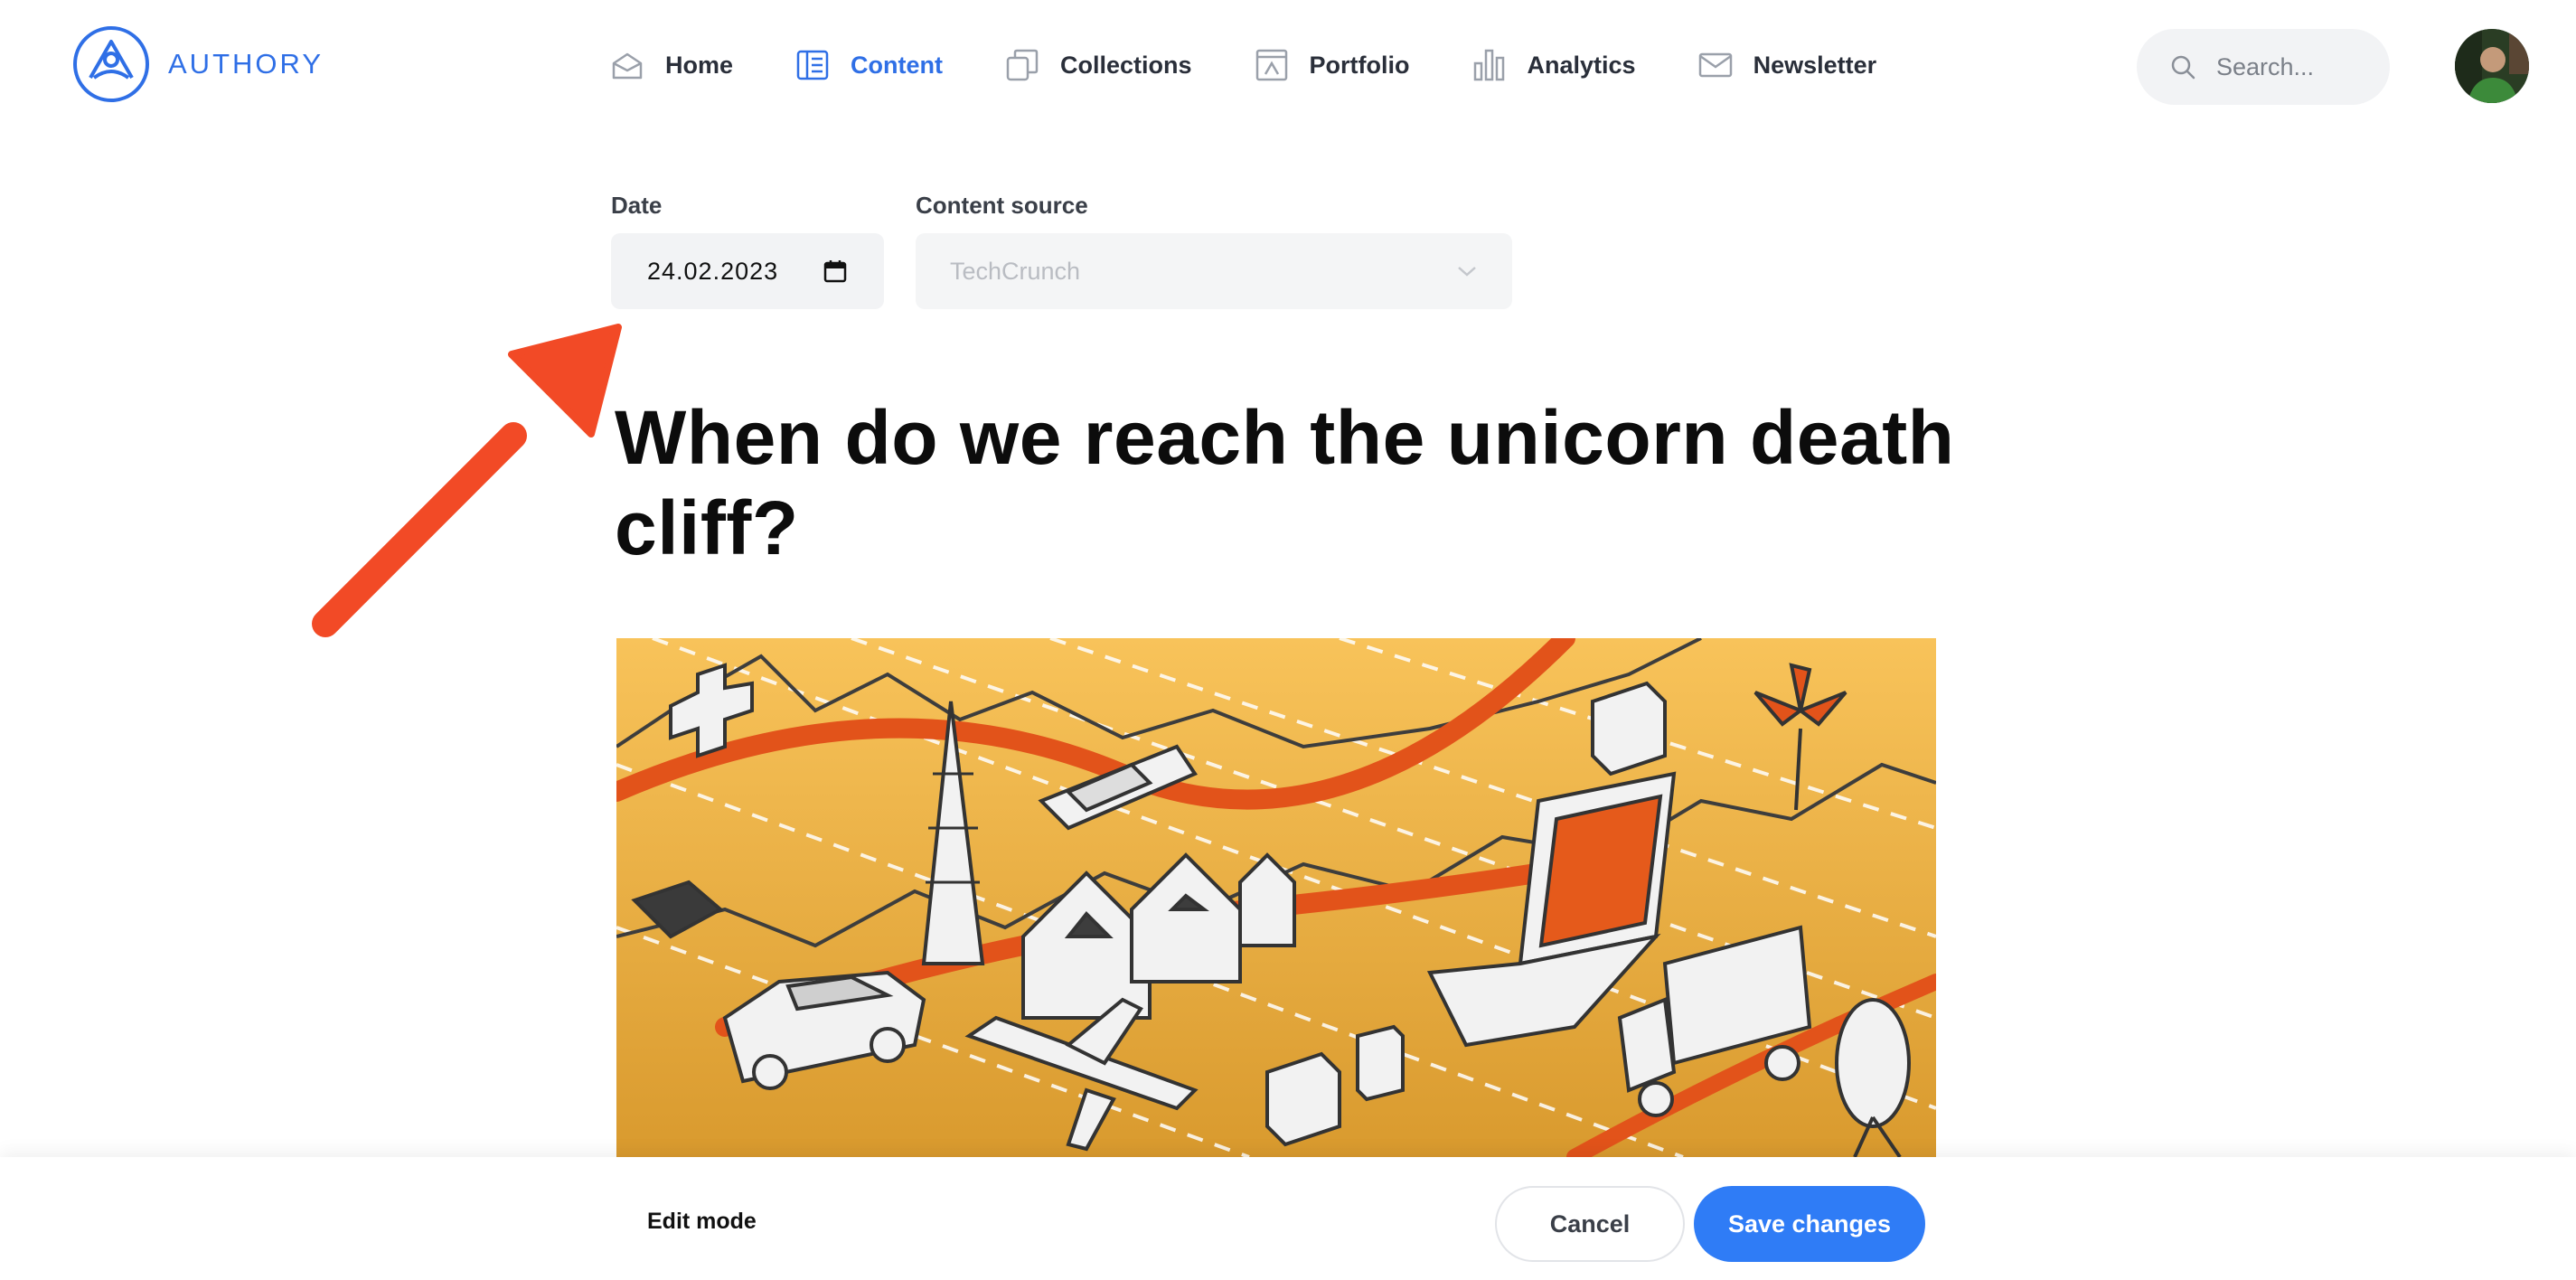 Image resolution: width=2576 pixels, height=1280 pixels. I want to click on portfolio-icon, so click(1272, 65).